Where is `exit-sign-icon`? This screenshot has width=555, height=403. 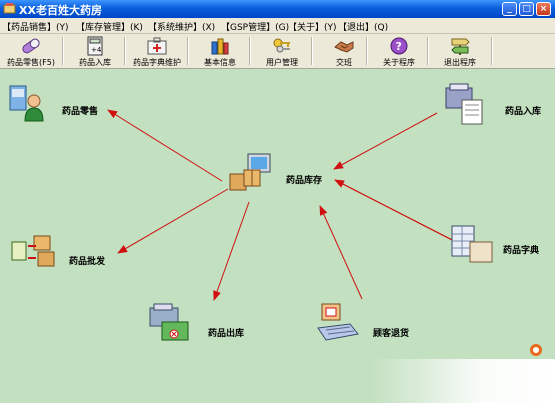
exit-sign-icon is located at coordinates (460, 46).